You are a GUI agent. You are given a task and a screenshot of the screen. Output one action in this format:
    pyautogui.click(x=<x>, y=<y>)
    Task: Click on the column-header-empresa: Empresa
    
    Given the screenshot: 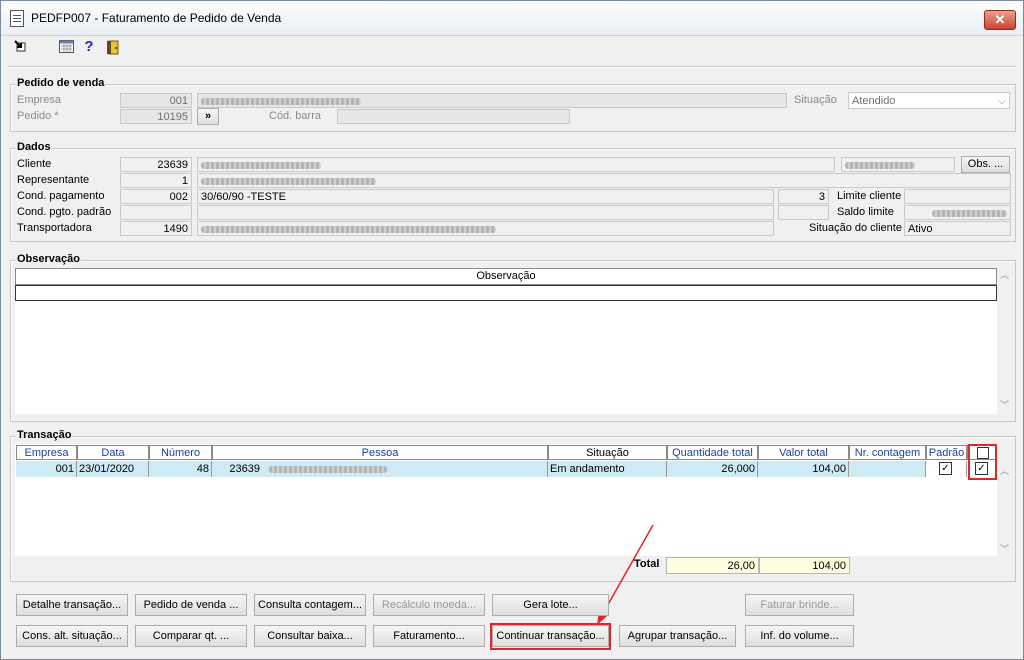 What is the action you would take?
    pyautogui.click(x=46, y=452)
    